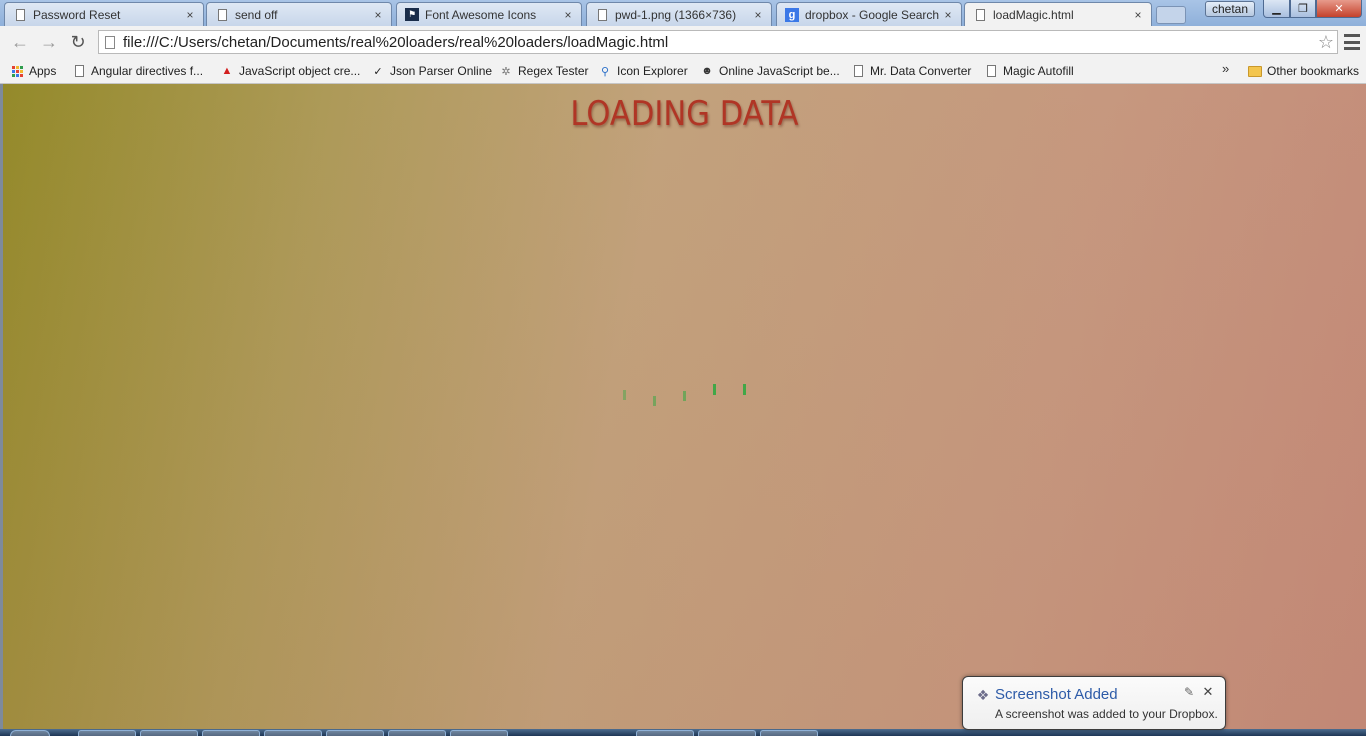 This screenshot has height=736, width=1366. I want to click on notification-message: A screenshot was added to your Dropbox., so click(1106, 714).